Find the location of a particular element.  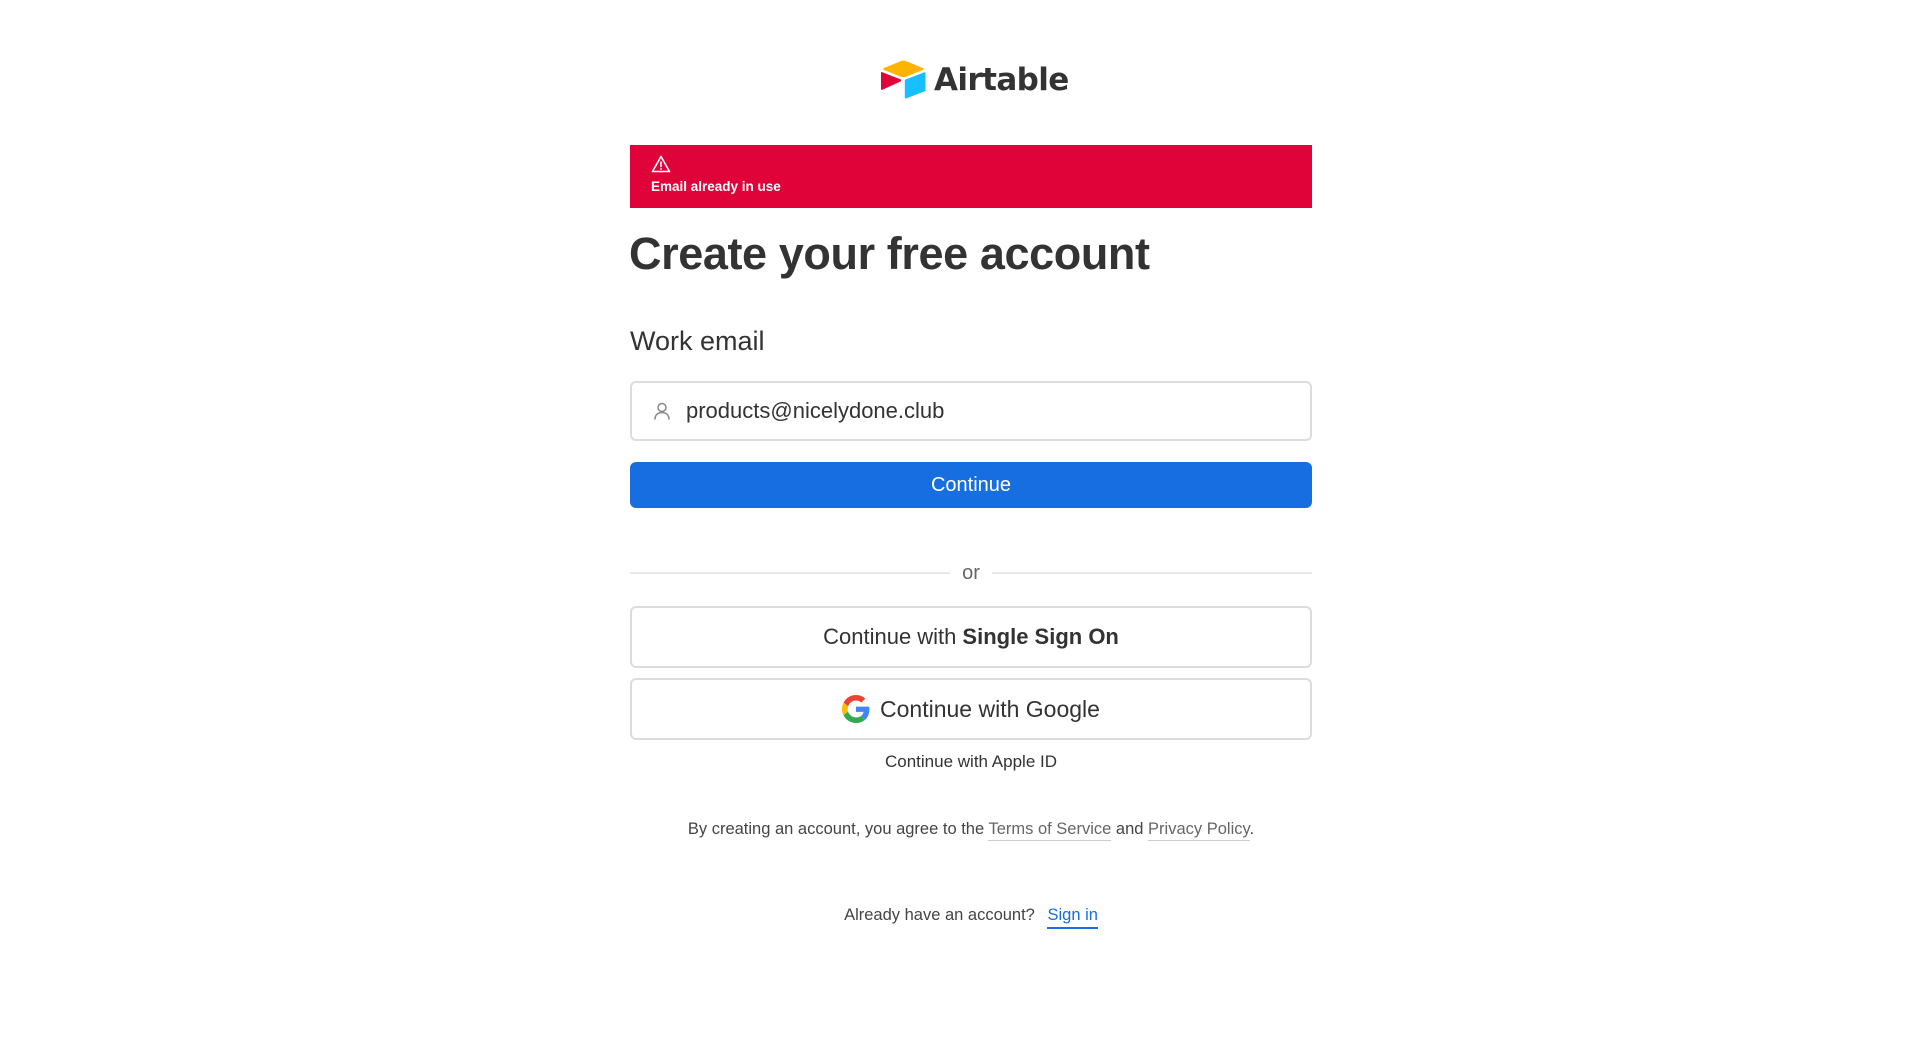

error-banner: Email already in use is located at coordinates (971, 176).